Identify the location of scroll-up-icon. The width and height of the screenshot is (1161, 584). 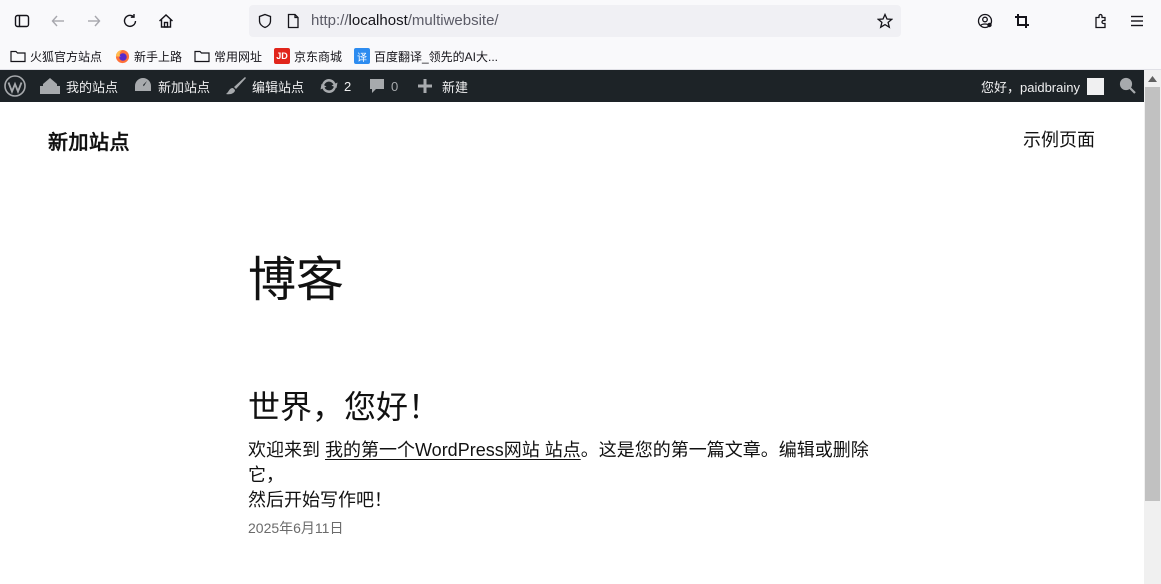
(1152, 78).